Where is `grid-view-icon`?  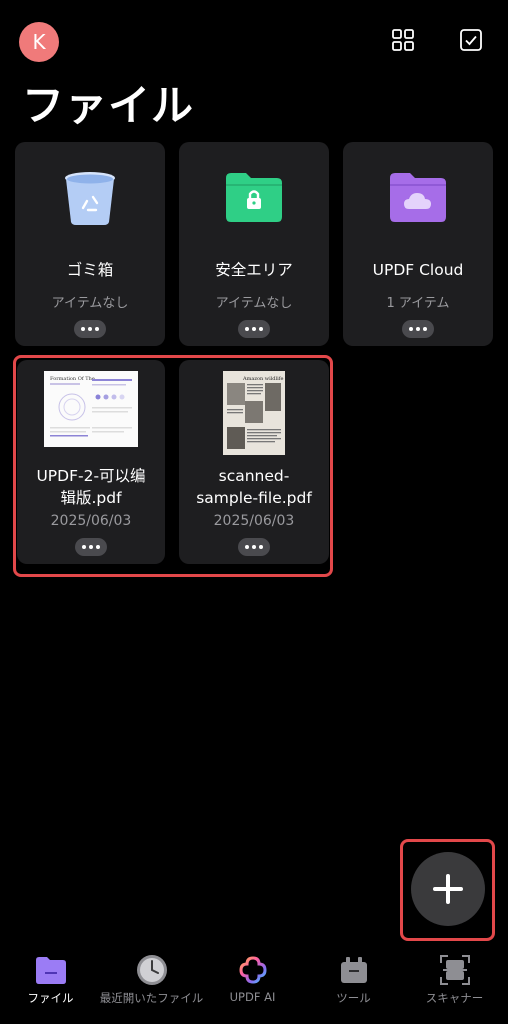
grid-view-icon is located at coordinates (403, 40).